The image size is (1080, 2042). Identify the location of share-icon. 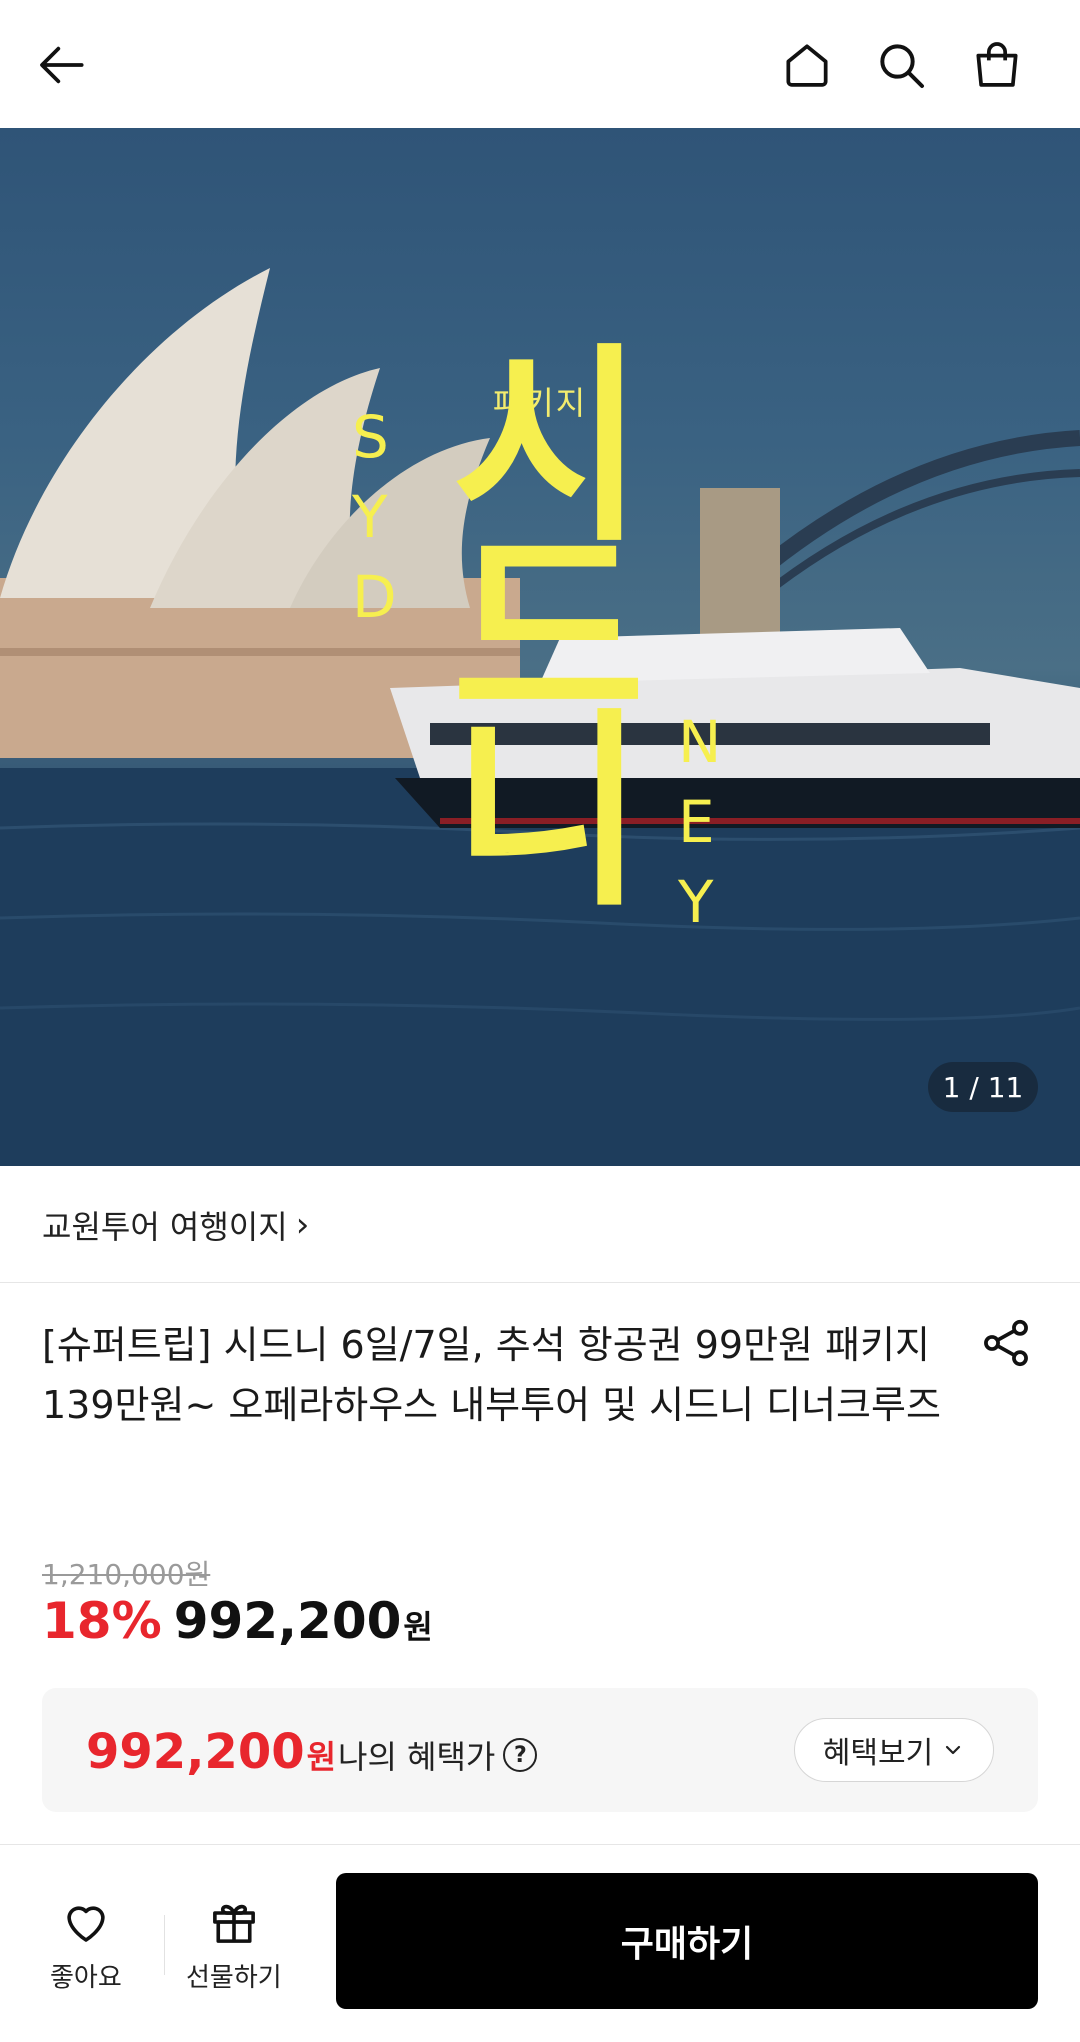
(1006, 1343).